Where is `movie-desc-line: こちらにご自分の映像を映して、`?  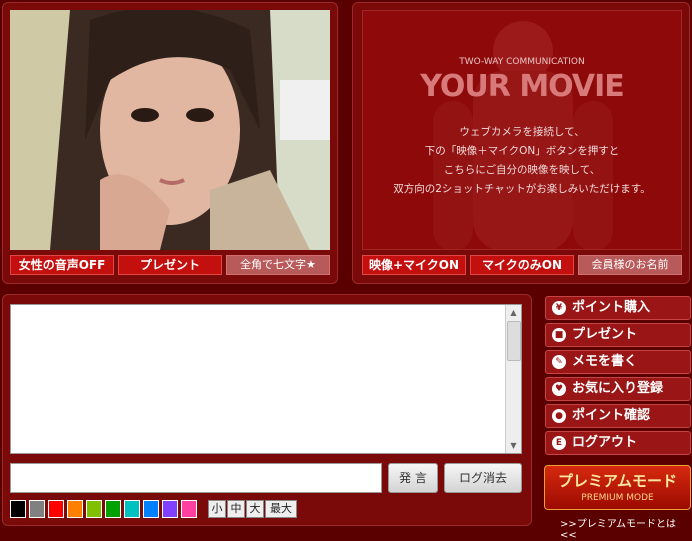 movie-desc-line: こちらにご自分の映像を映して、 is located at coordinates (522, 170).